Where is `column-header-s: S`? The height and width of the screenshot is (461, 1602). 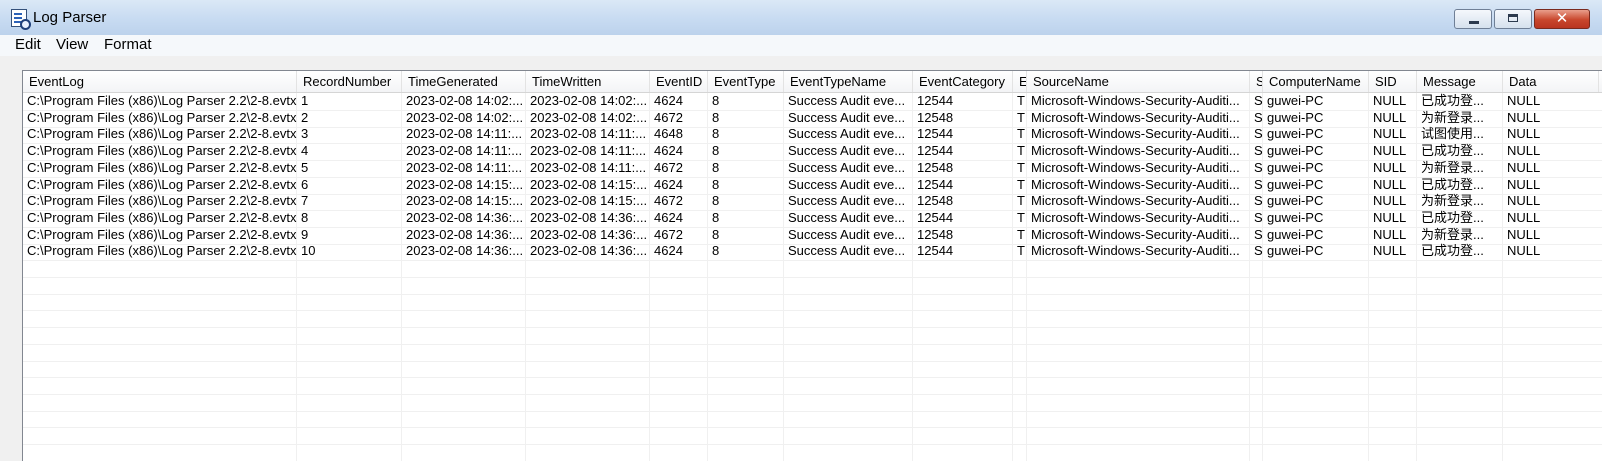
column-header-s: S is located at coordinates (1256, 81).